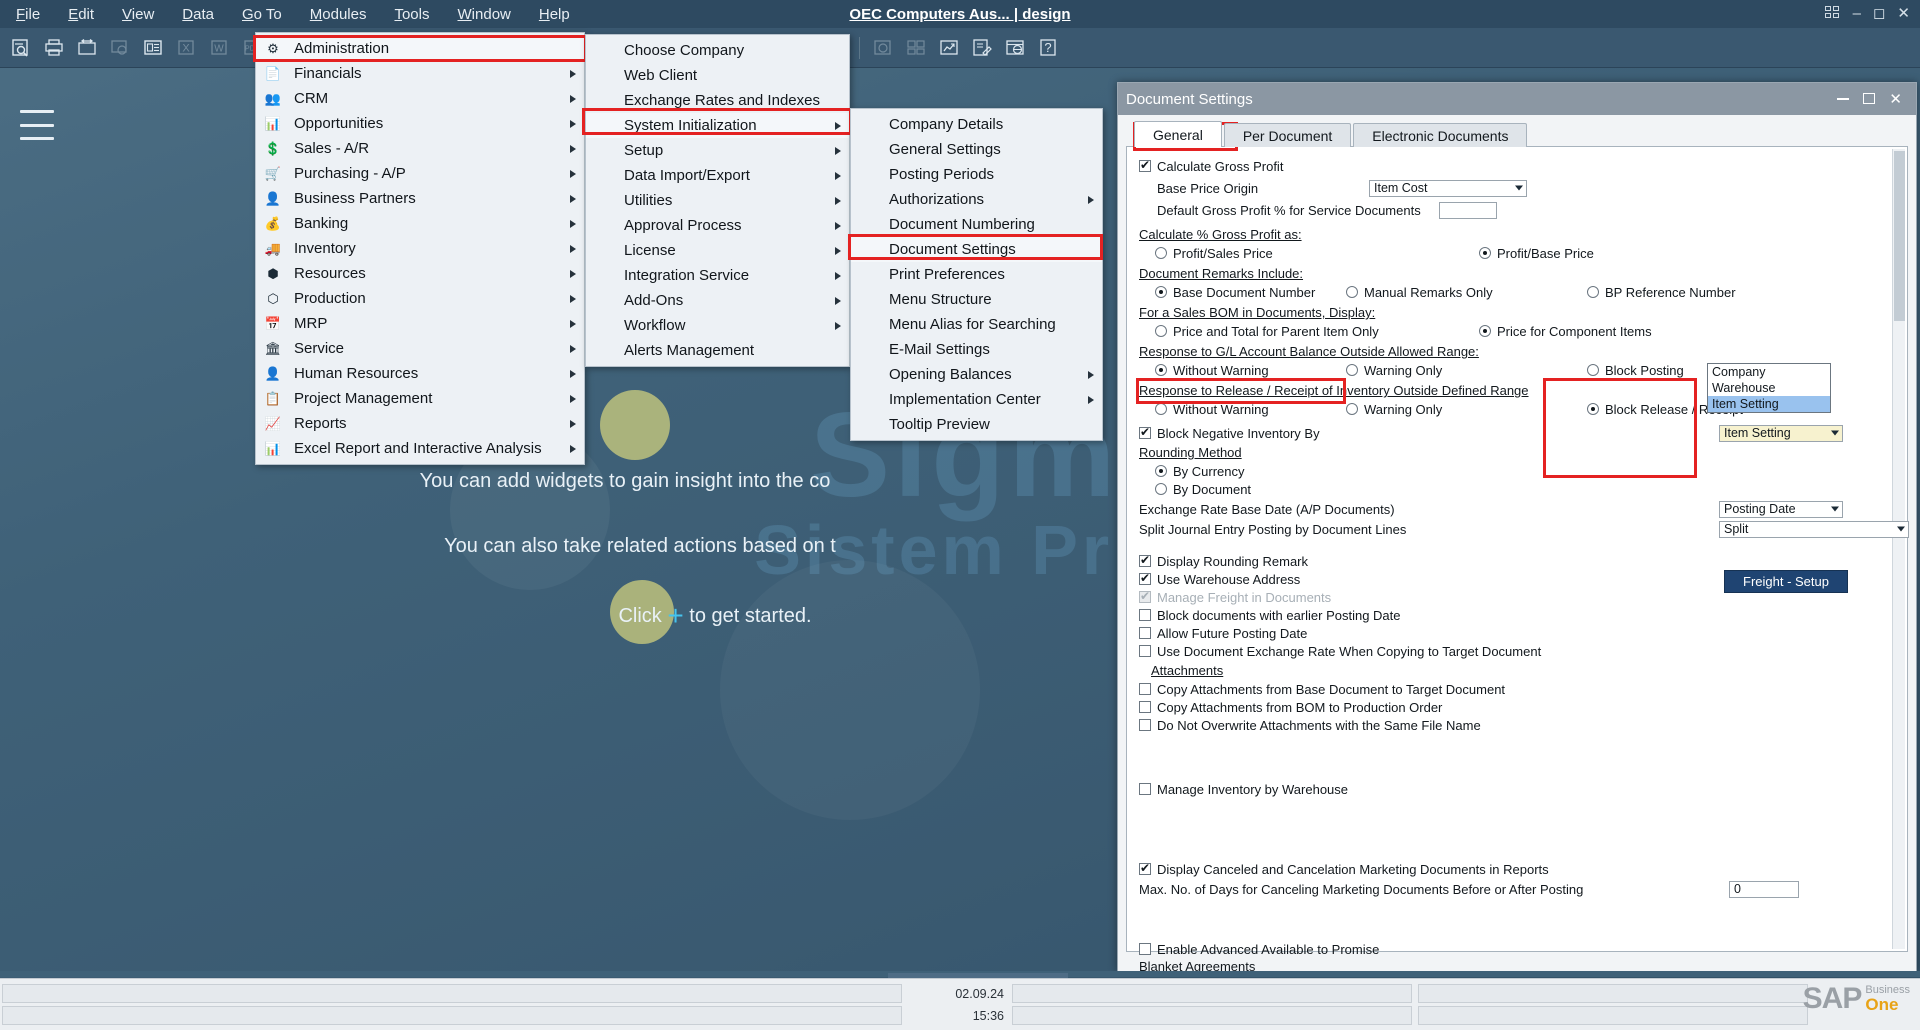  Describe the element at coordinates (717, 175) in the screenshot. I see `menu-item-data-import-export: Data Import/Export` at that location.